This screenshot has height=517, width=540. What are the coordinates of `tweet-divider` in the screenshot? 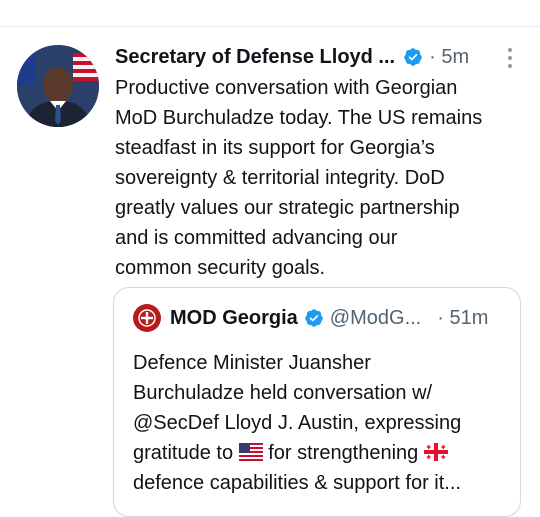 It's located at (270, 26).